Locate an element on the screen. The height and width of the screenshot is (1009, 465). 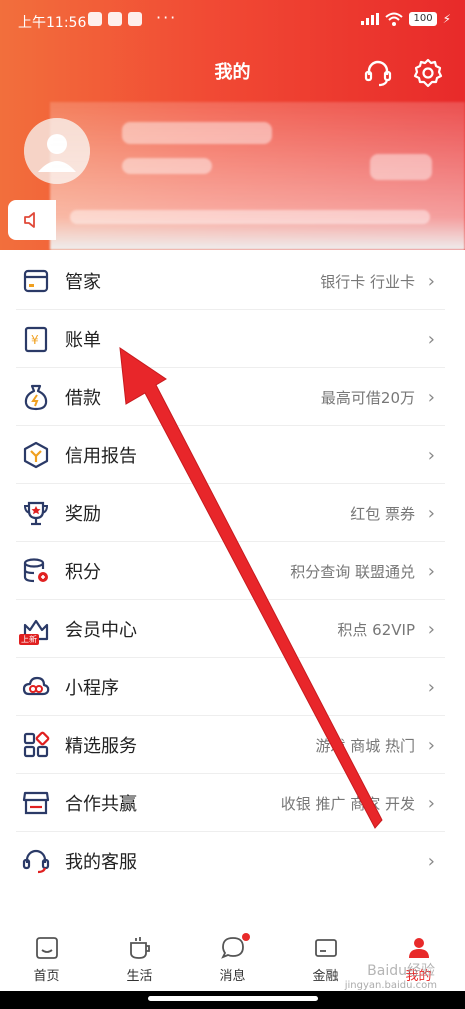
menu-item-label: 奖励 is located at coordinates (83, 514).